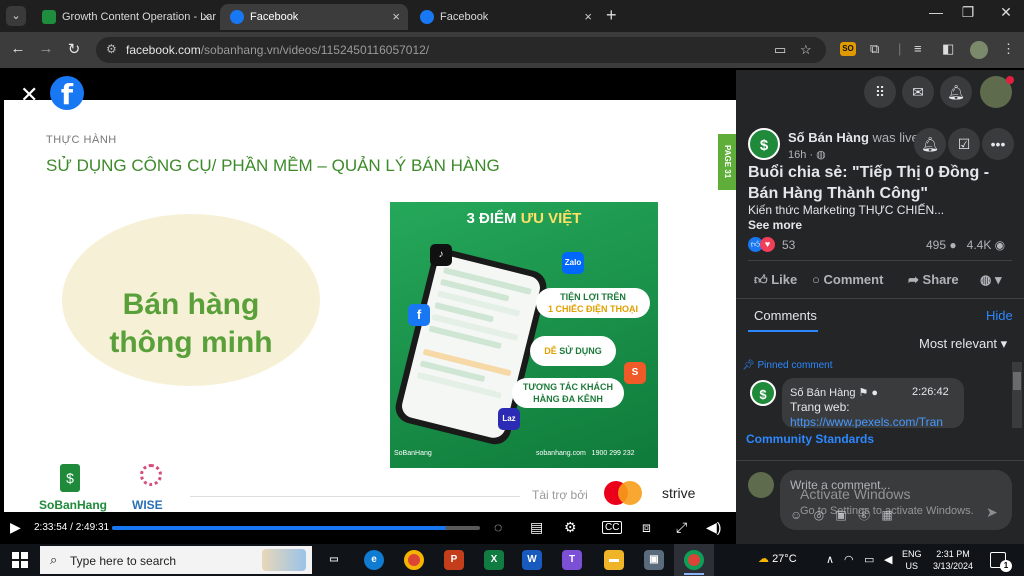  Describe the element at coordinates (635, 373) in the screenshot. I see `shopee-icon: S` at that location.